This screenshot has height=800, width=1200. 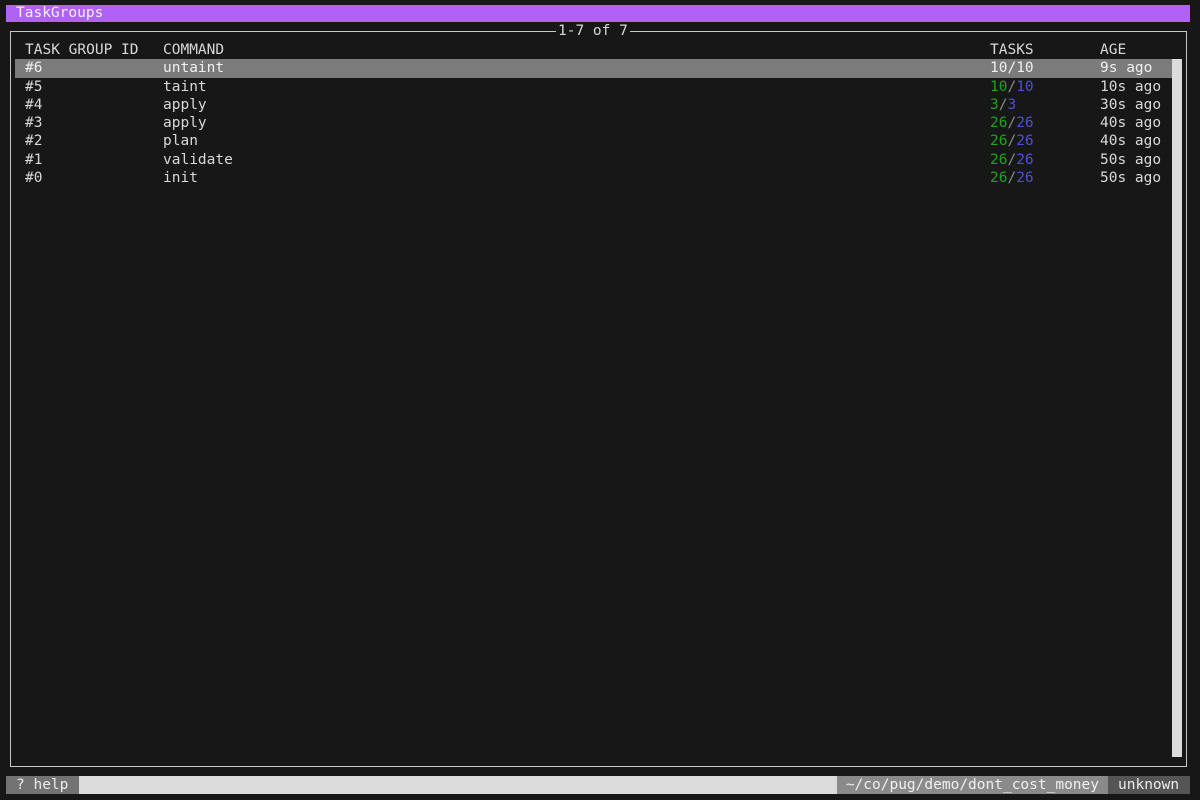 What do you see at coordinates (34, 86) in the screenshot?
I see `task-group-id: #5` at bounding box center [34, 86].